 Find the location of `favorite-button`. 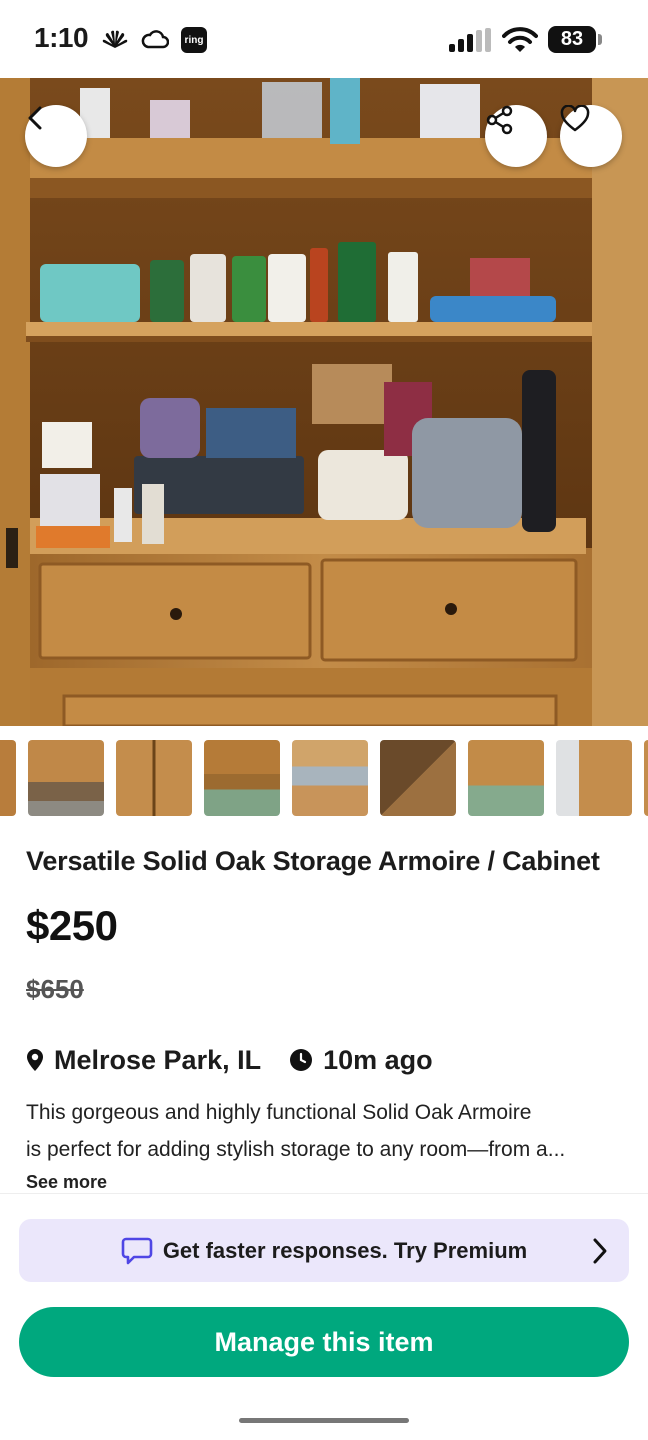

favorite-button is located at coordinates (591, 136).